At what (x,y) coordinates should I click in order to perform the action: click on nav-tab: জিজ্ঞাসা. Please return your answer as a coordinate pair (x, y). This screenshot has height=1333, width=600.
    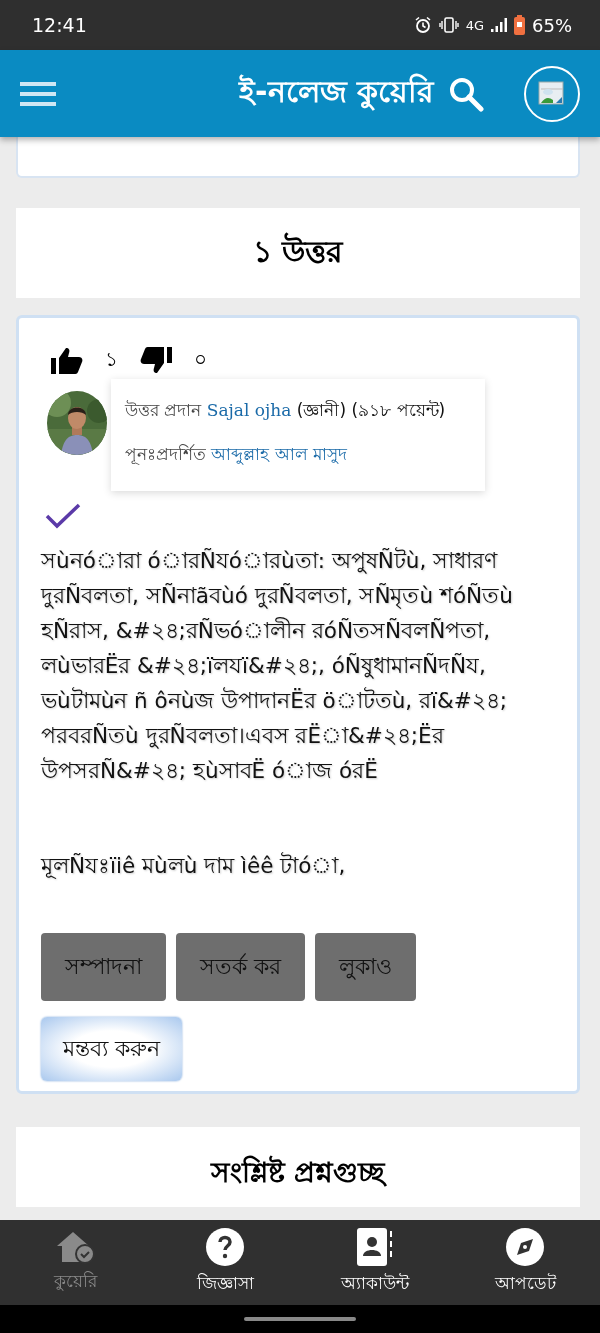
    Looking at the image, I should click on (225, 1262).